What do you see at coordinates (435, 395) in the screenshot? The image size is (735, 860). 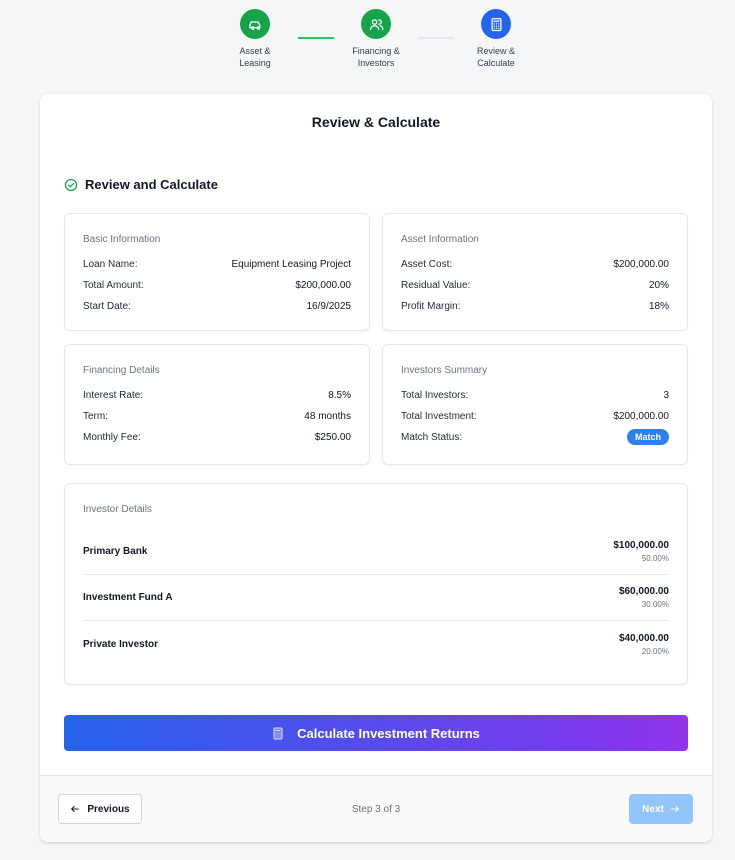 I see `row-label: Total Investors:` at bounding box center [435, 395].